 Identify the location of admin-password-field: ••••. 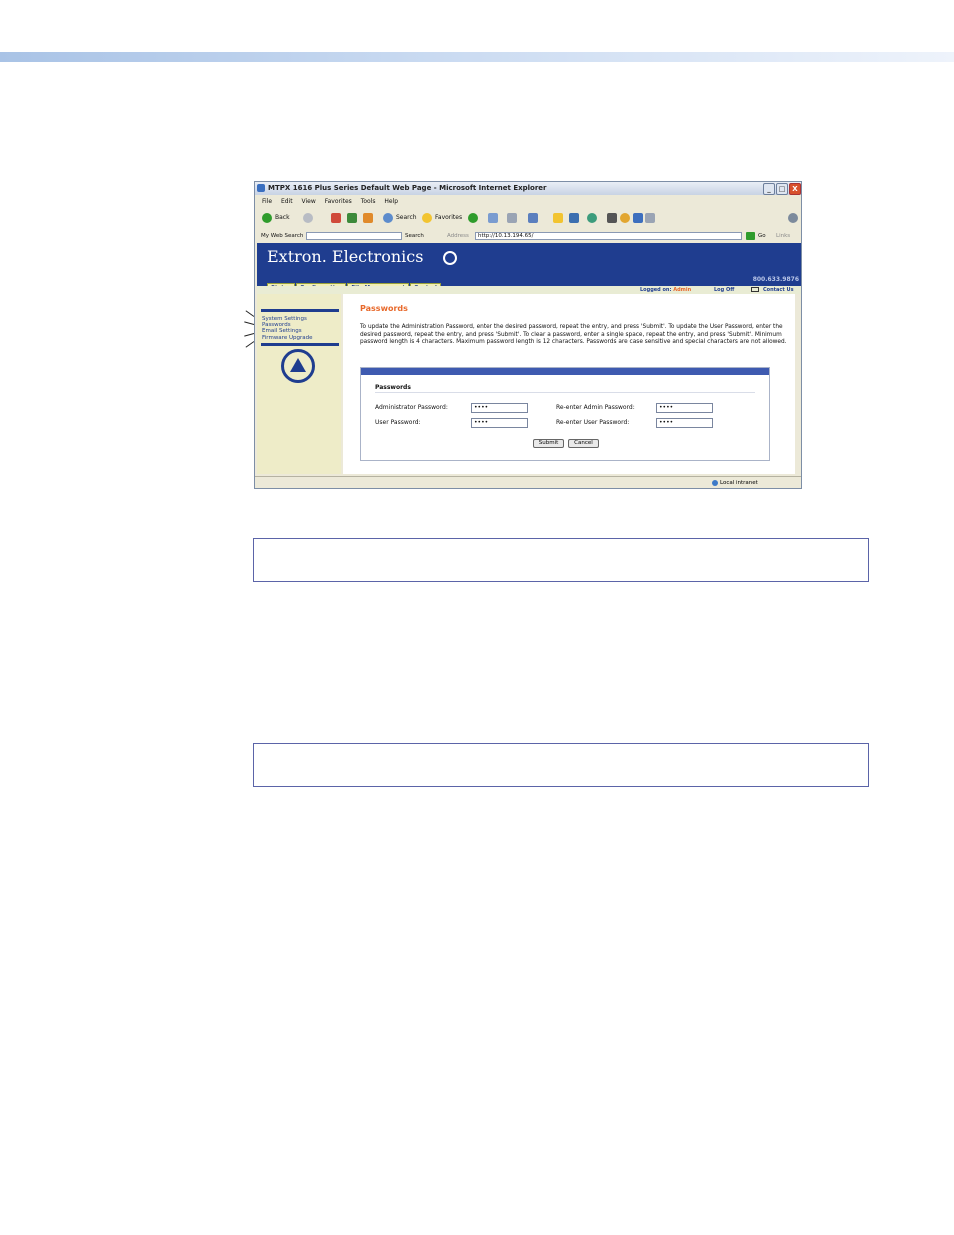
(499, 408).